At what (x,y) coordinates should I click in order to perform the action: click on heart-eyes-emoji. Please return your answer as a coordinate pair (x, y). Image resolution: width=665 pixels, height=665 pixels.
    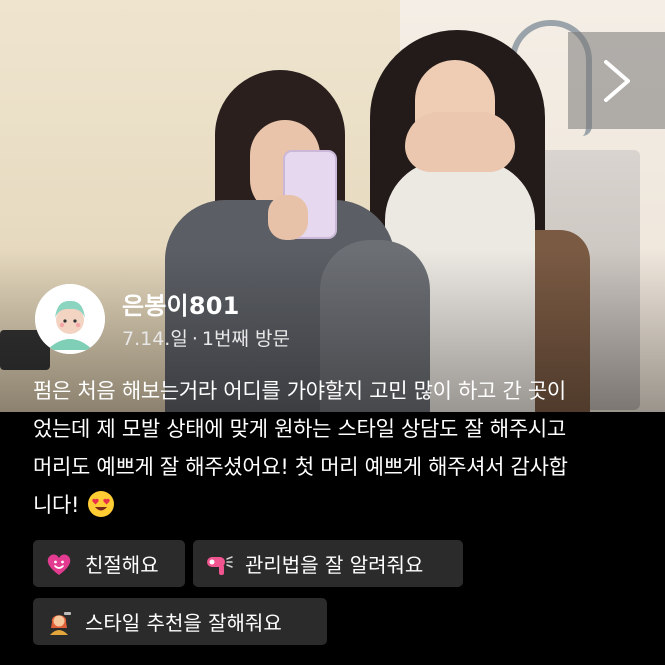
    Looking at the image, I should click on (101, 504).